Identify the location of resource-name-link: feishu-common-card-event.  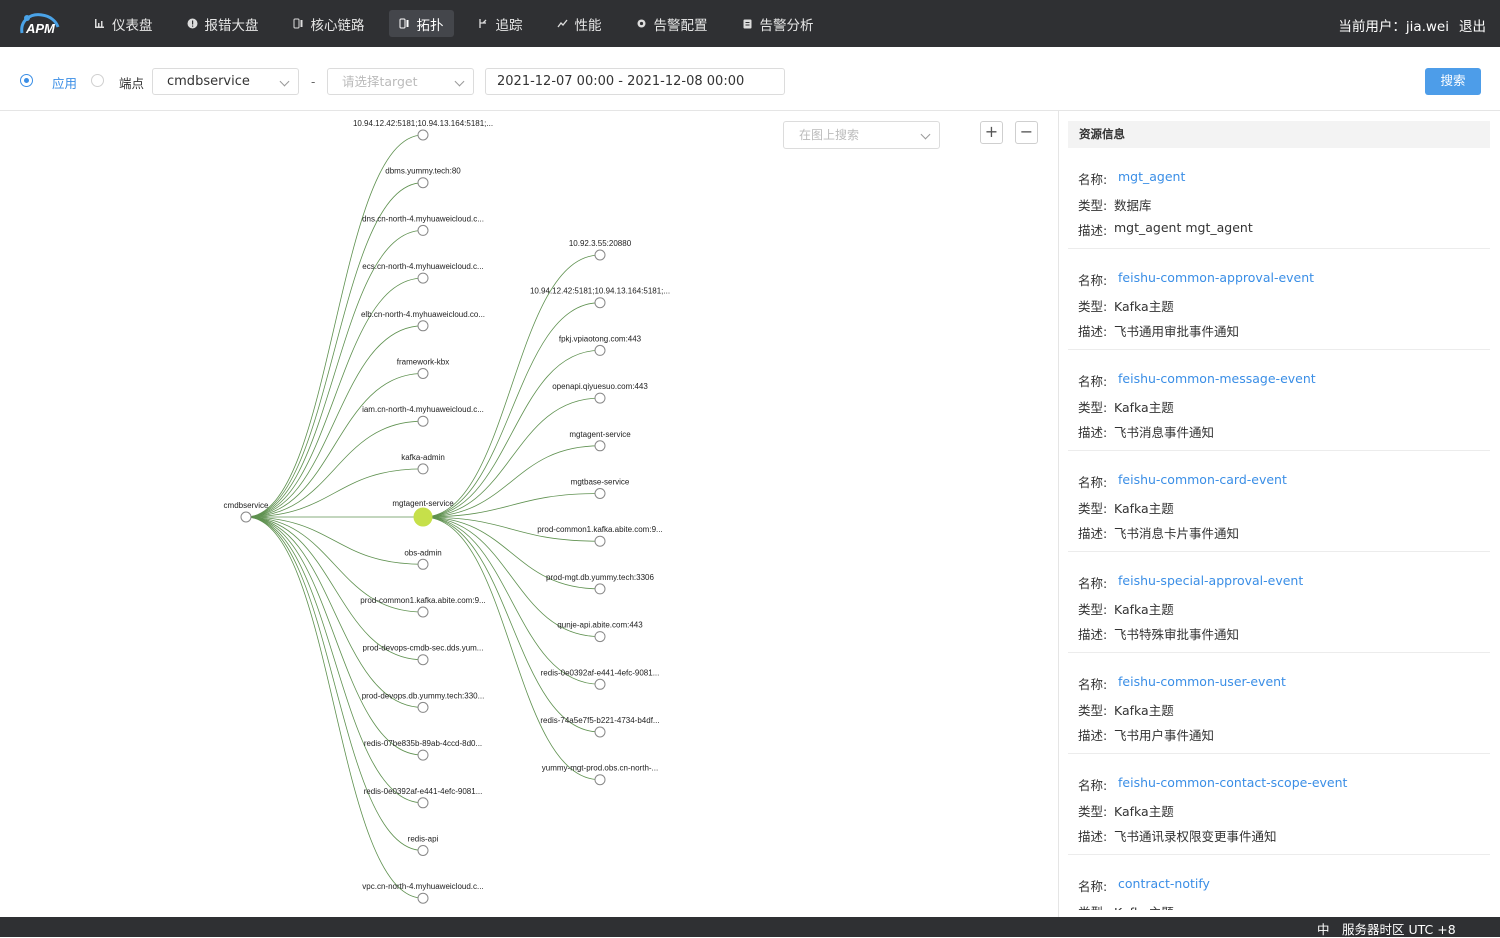
(1200, 485).